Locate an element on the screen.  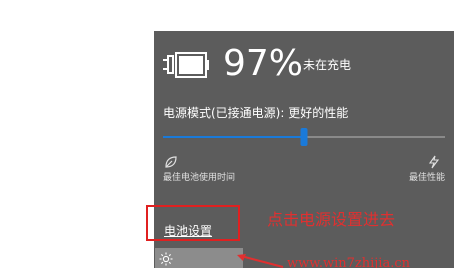
slider-thumb is located at coordinates (304, 137).